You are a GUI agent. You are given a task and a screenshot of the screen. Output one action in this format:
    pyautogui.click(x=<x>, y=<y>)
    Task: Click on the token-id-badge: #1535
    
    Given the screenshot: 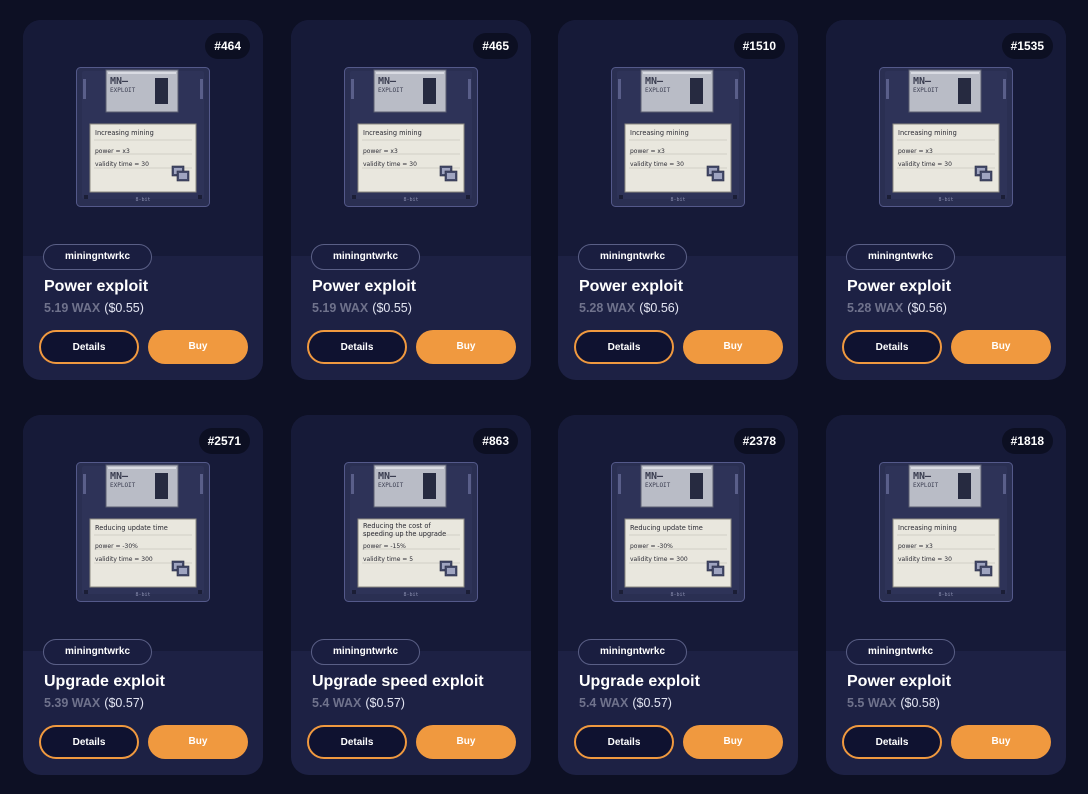 What is the action you would take?
    pyautogui.click(x=1027, y=46)
    